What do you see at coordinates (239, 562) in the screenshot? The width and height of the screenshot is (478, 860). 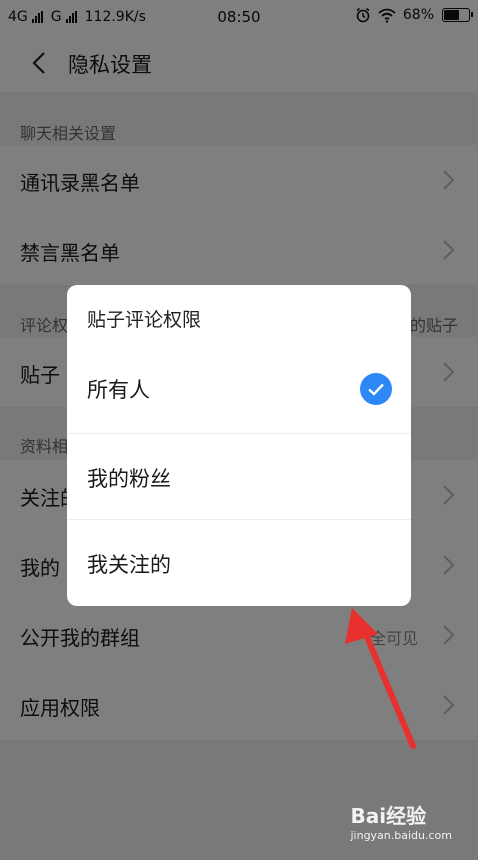 I see `option-i-follow: 我关注的` at bounding box center [239, 562].